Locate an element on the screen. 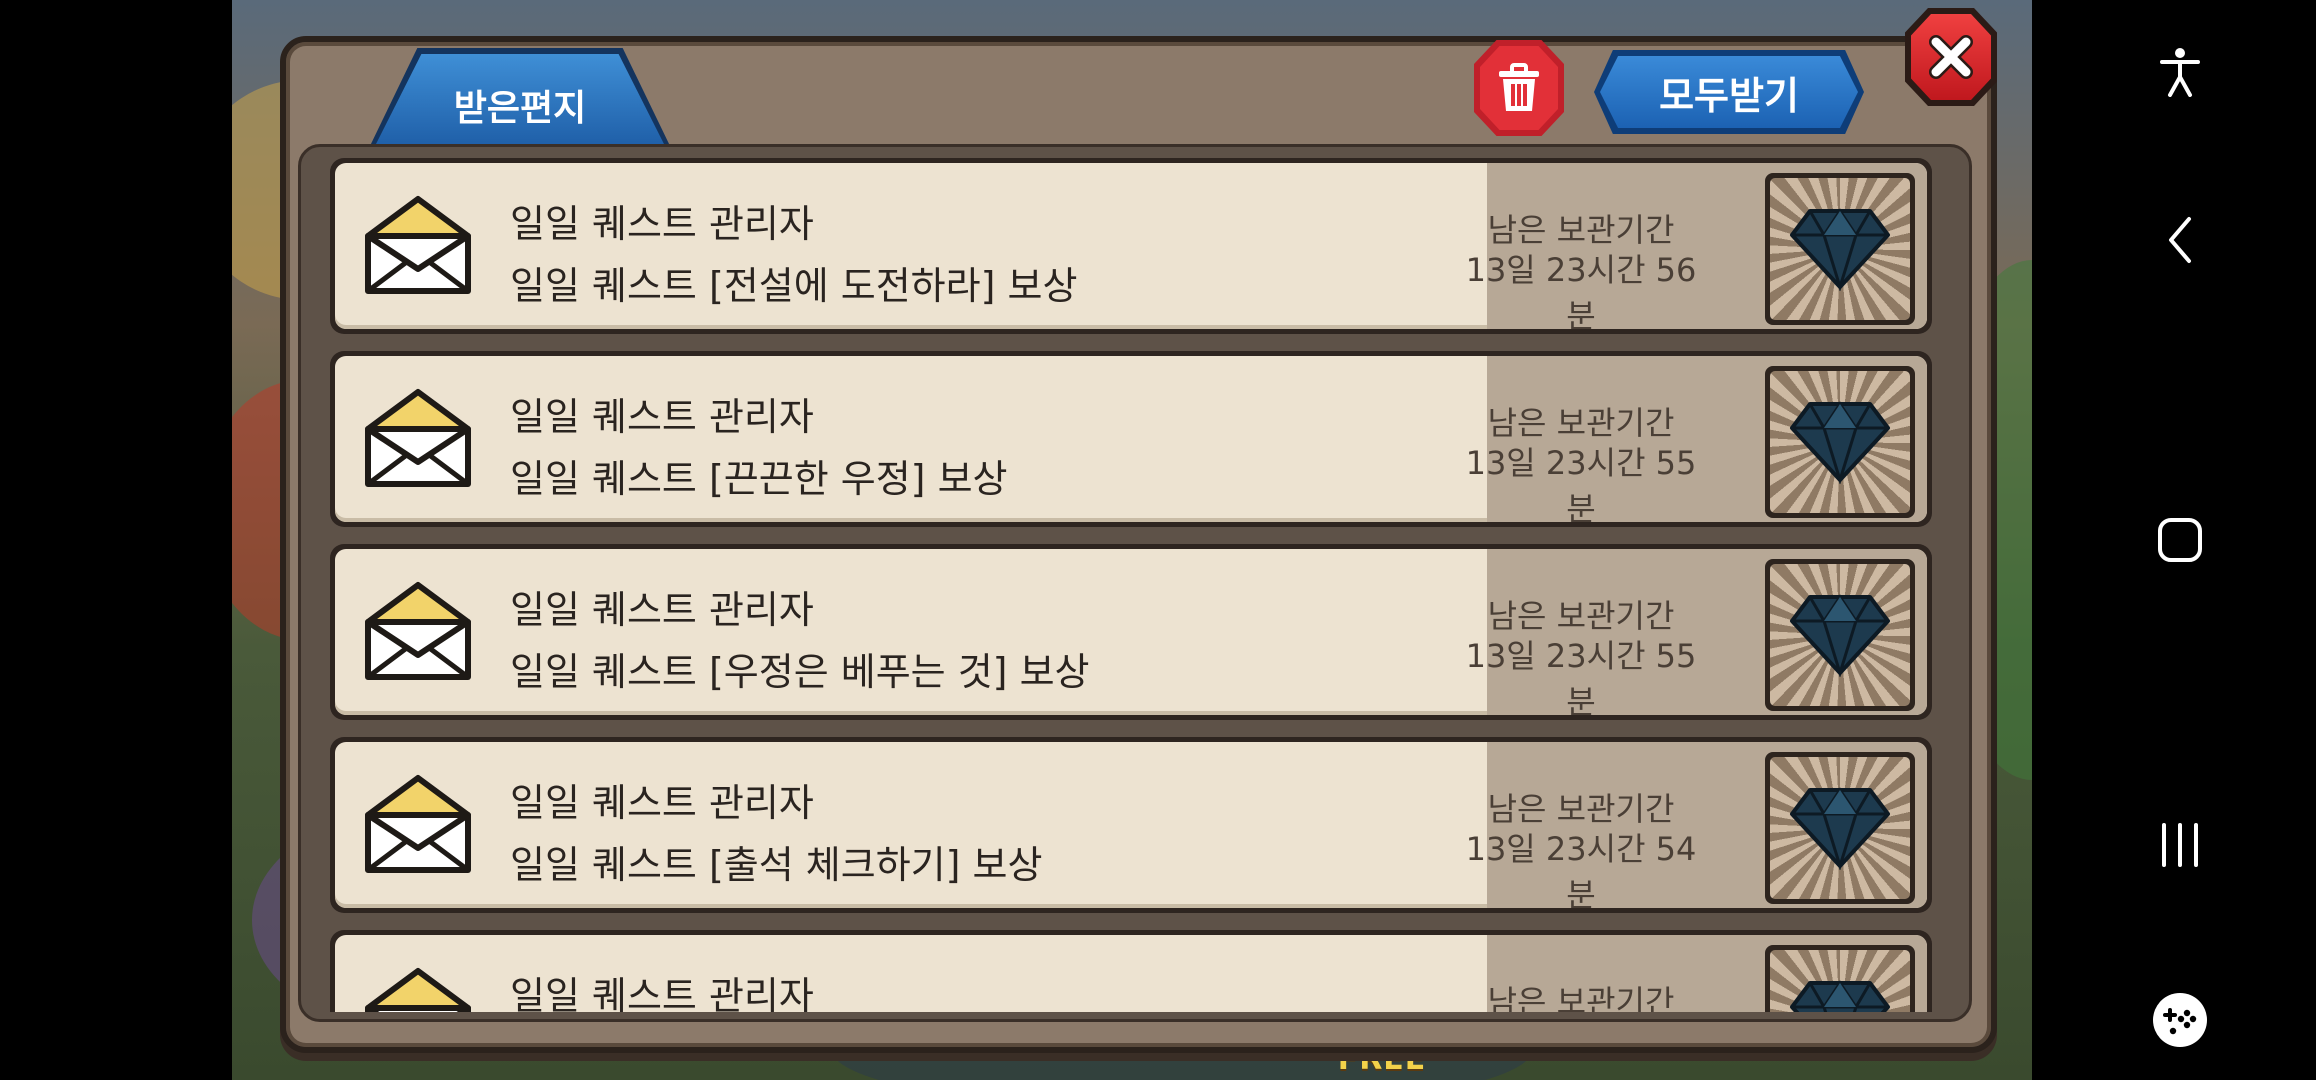 The width and height of the screenshot is (2316, 1080). mail-subject: 일일 퀘스트 [우정은 베푸는 것] 보상 is located at coordinates (800, 672).